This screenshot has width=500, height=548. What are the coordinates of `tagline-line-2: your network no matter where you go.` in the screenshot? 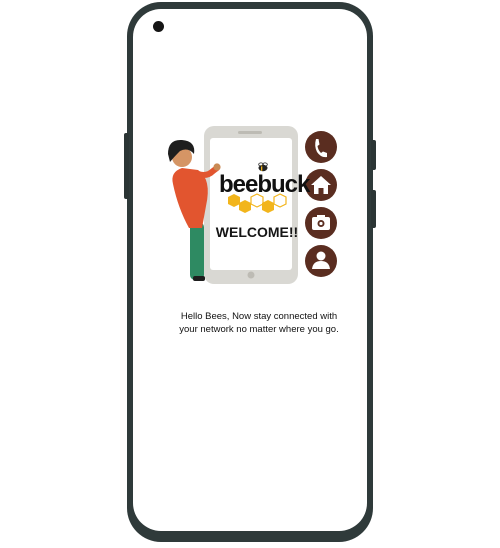 It's located at (259, 329).